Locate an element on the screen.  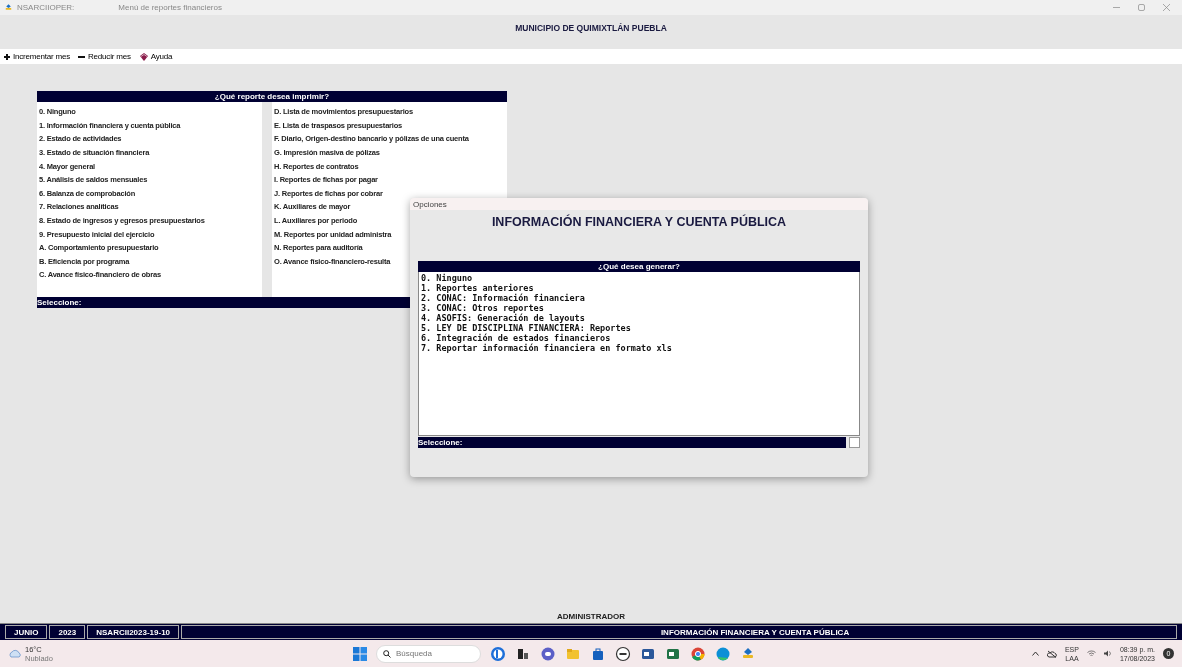
windows-start-icon is located at coordinates (359, 653).